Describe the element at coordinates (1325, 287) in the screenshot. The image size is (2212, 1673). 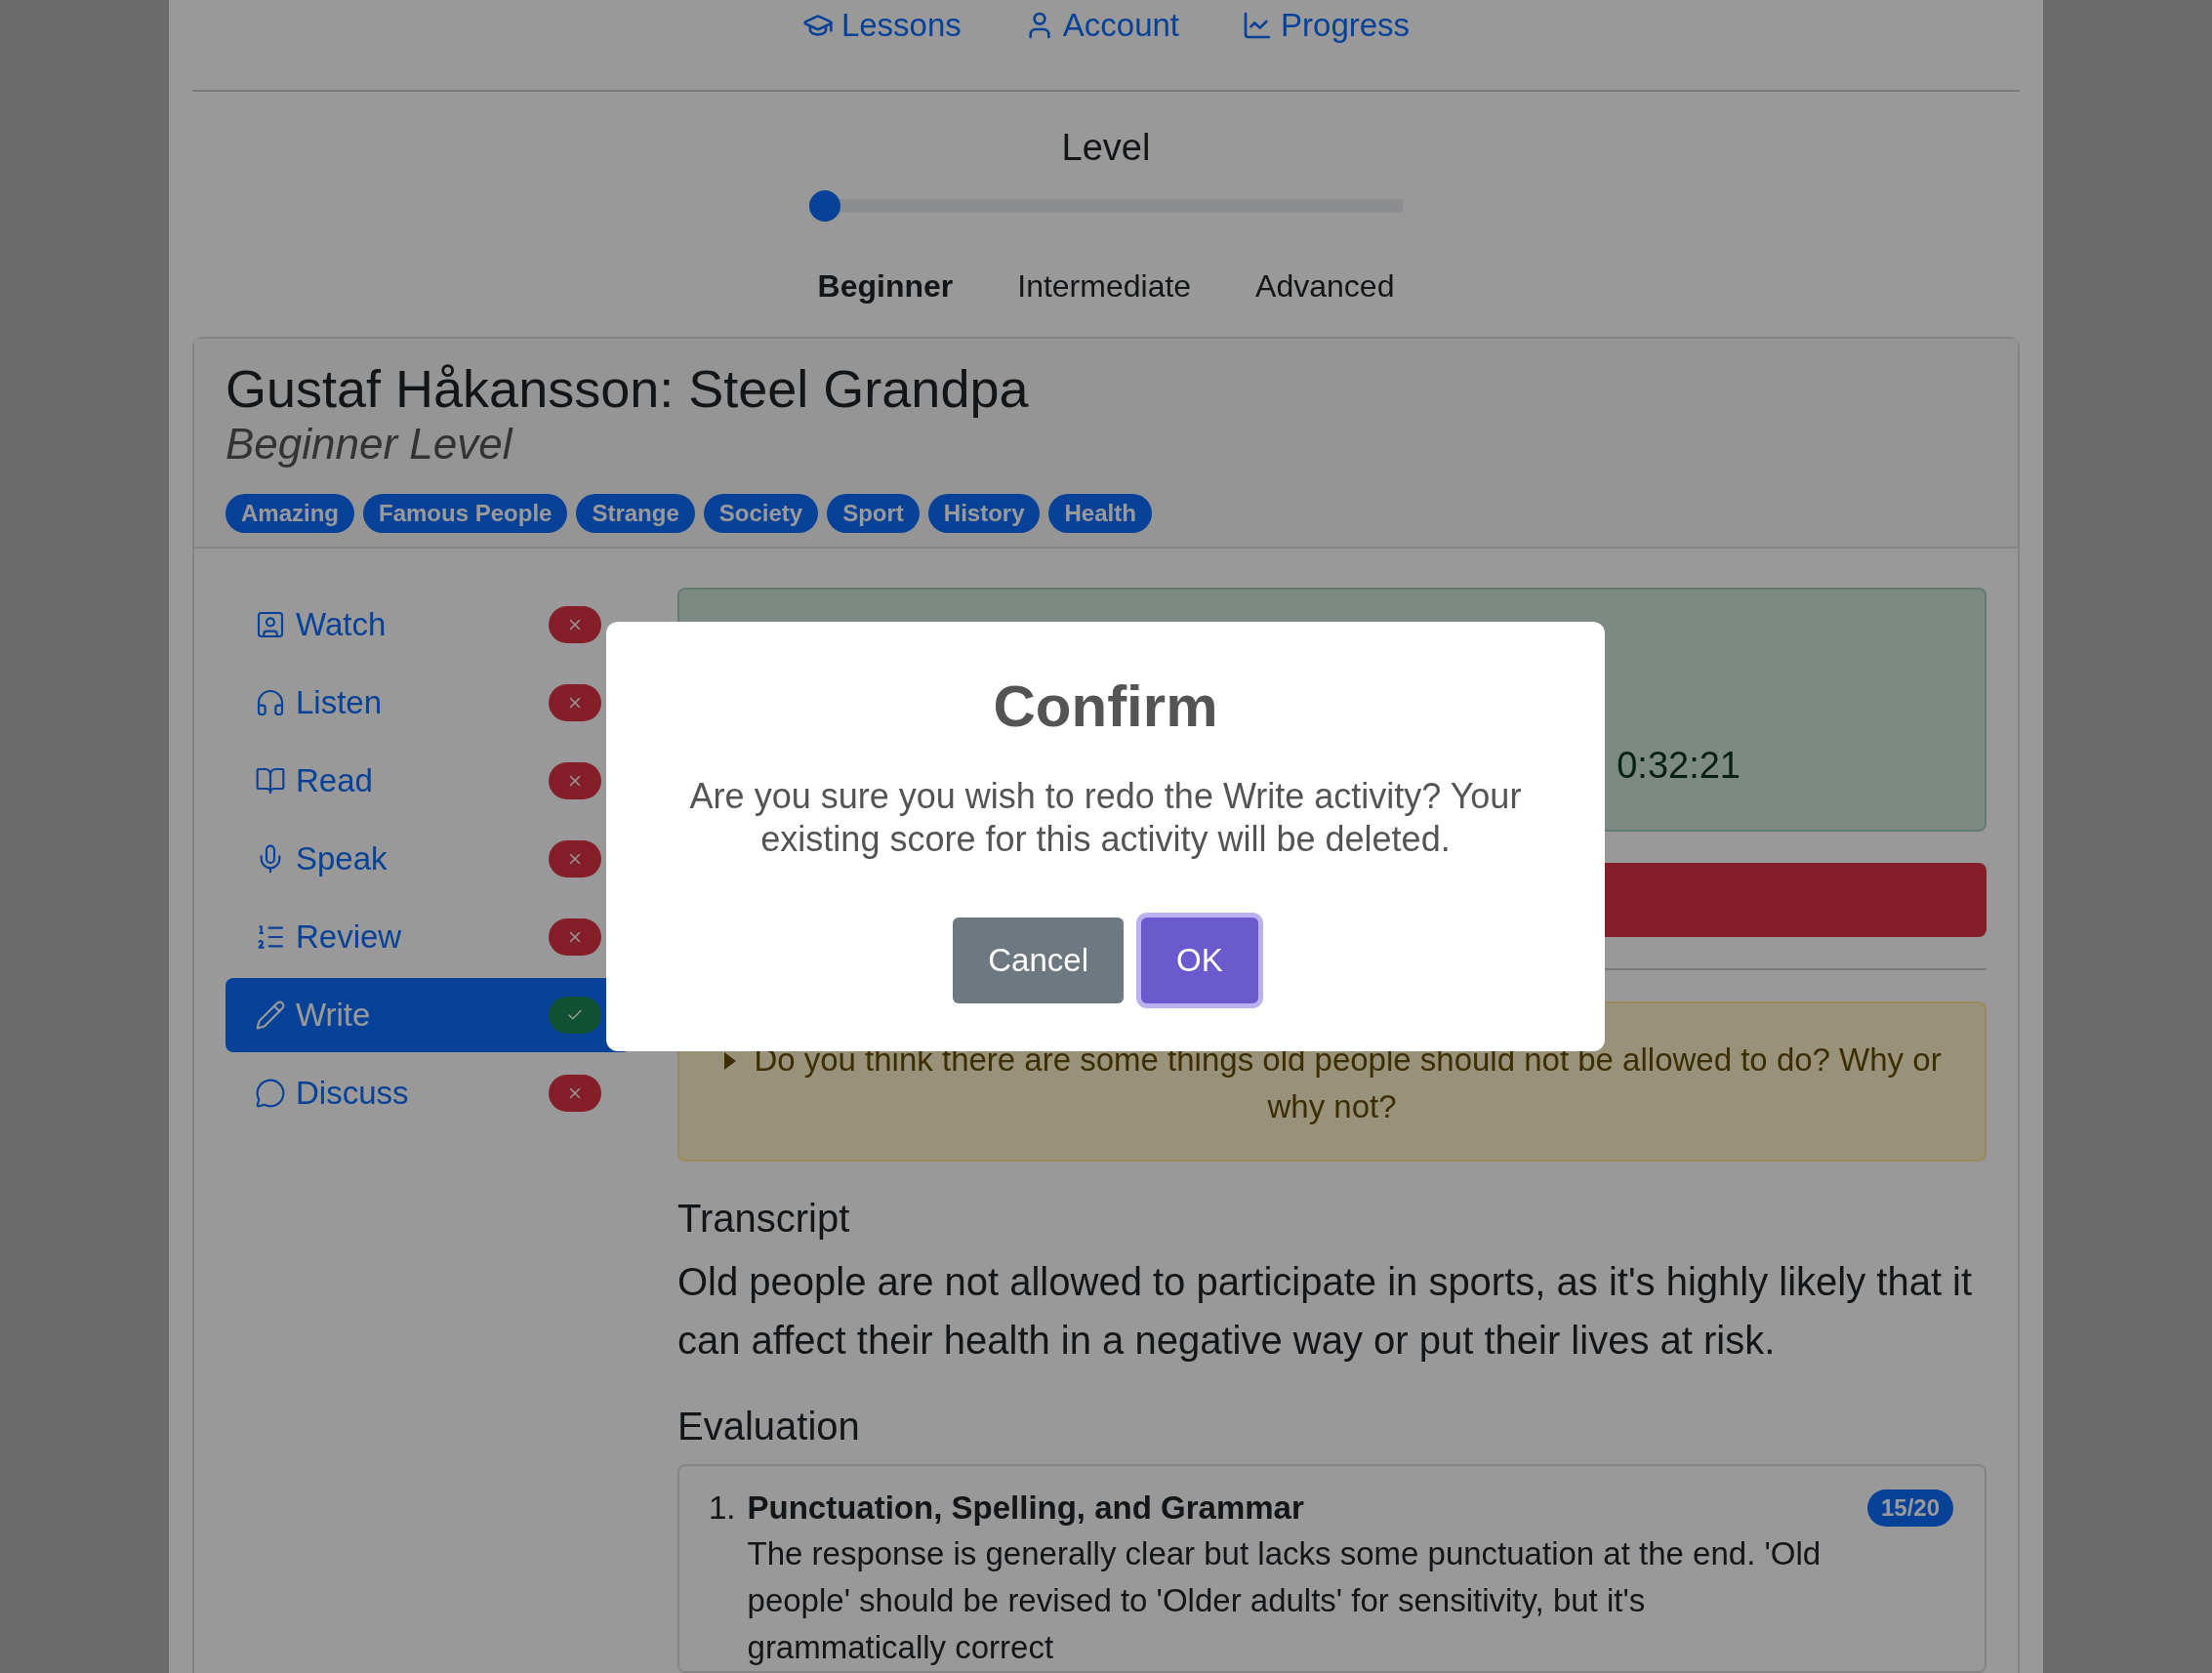
I see `level-option: Advanced` at that location.